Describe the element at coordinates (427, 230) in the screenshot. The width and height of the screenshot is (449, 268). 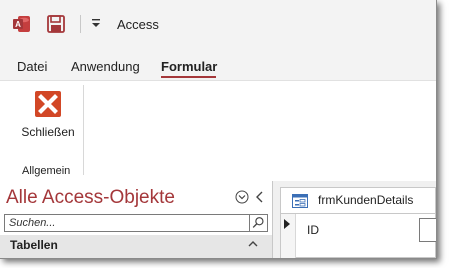
I see `field-input-id` at that location.